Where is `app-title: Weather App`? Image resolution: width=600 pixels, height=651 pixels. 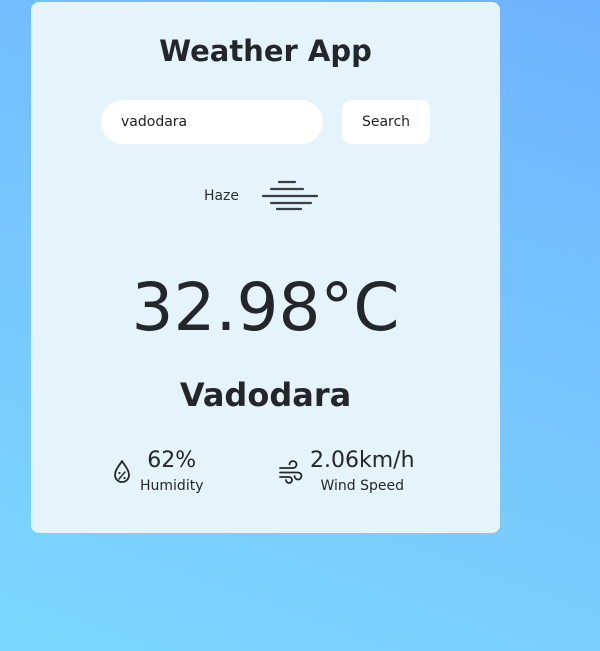 app-title: Weather App is located at coordinates (265, 51).